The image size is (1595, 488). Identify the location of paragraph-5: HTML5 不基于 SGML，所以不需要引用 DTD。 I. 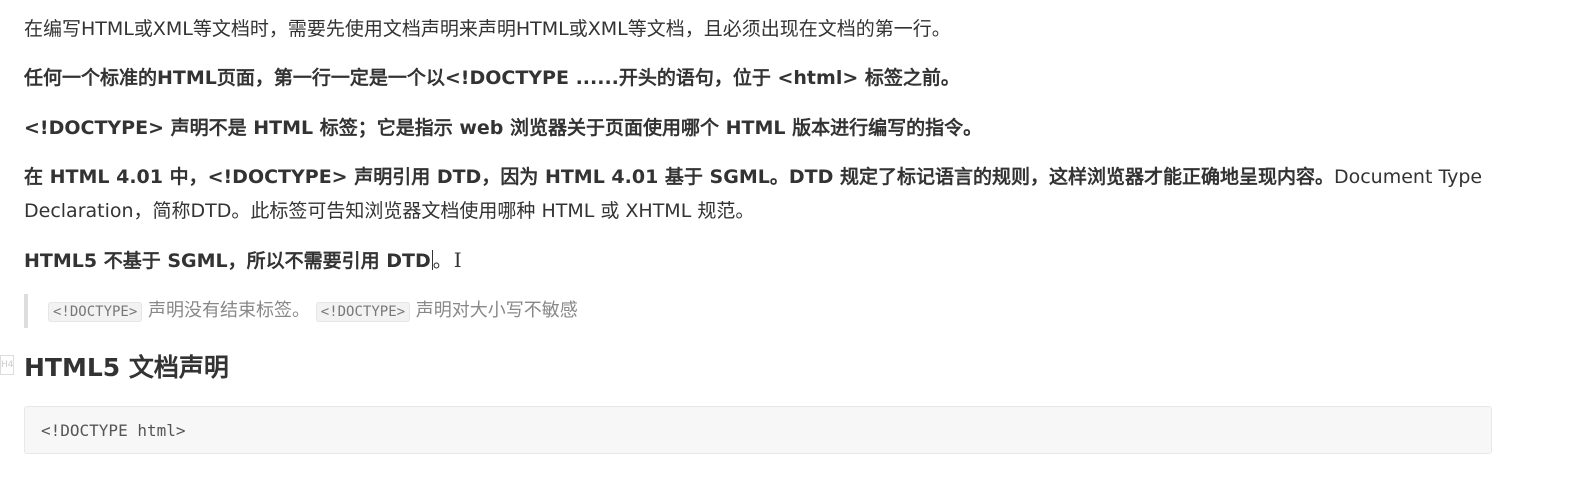
(243, 260).